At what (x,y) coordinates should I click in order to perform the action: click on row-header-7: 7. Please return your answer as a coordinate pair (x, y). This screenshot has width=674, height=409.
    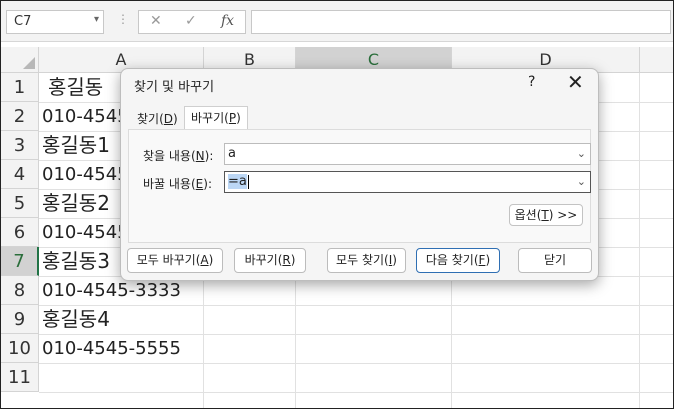
    Looking at the image, I should click on (20, 261).